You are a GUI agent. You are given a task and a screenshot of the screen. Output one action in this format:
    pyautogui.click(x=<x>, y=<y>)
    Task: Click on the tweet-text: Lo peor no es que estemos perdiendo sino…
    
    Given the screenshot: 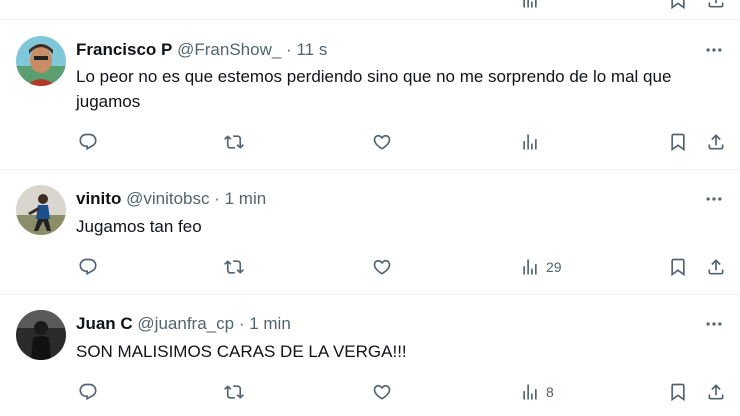 What is the action you would take?
    pyautogui.click(x=374, y=89)
    